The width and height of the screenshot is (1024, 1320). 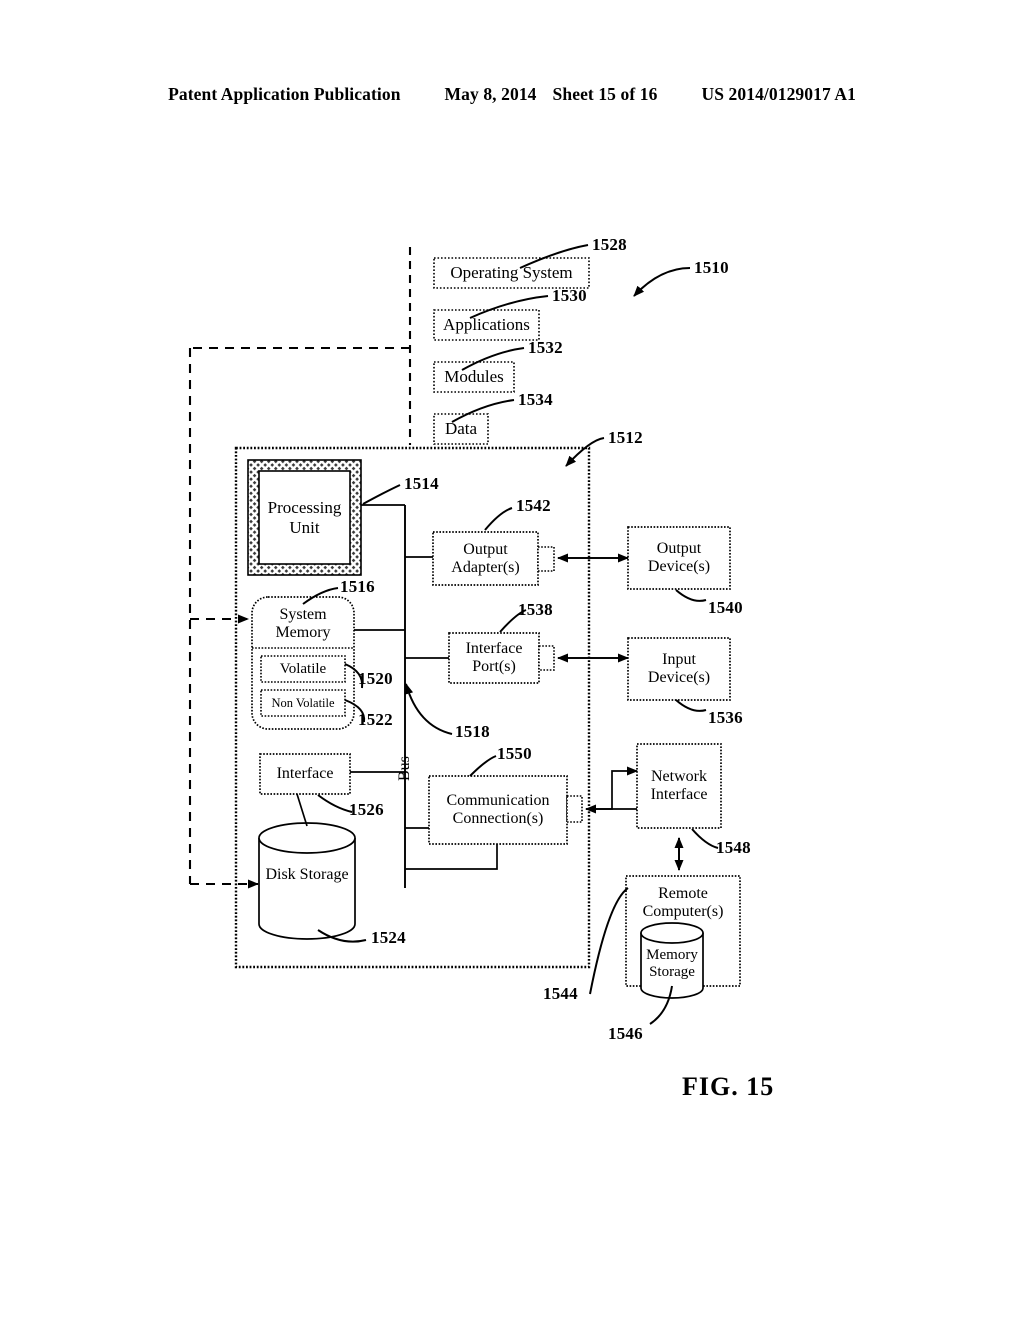 I want to click on output-adapter-connector-stub, so click(x=546, y=559).